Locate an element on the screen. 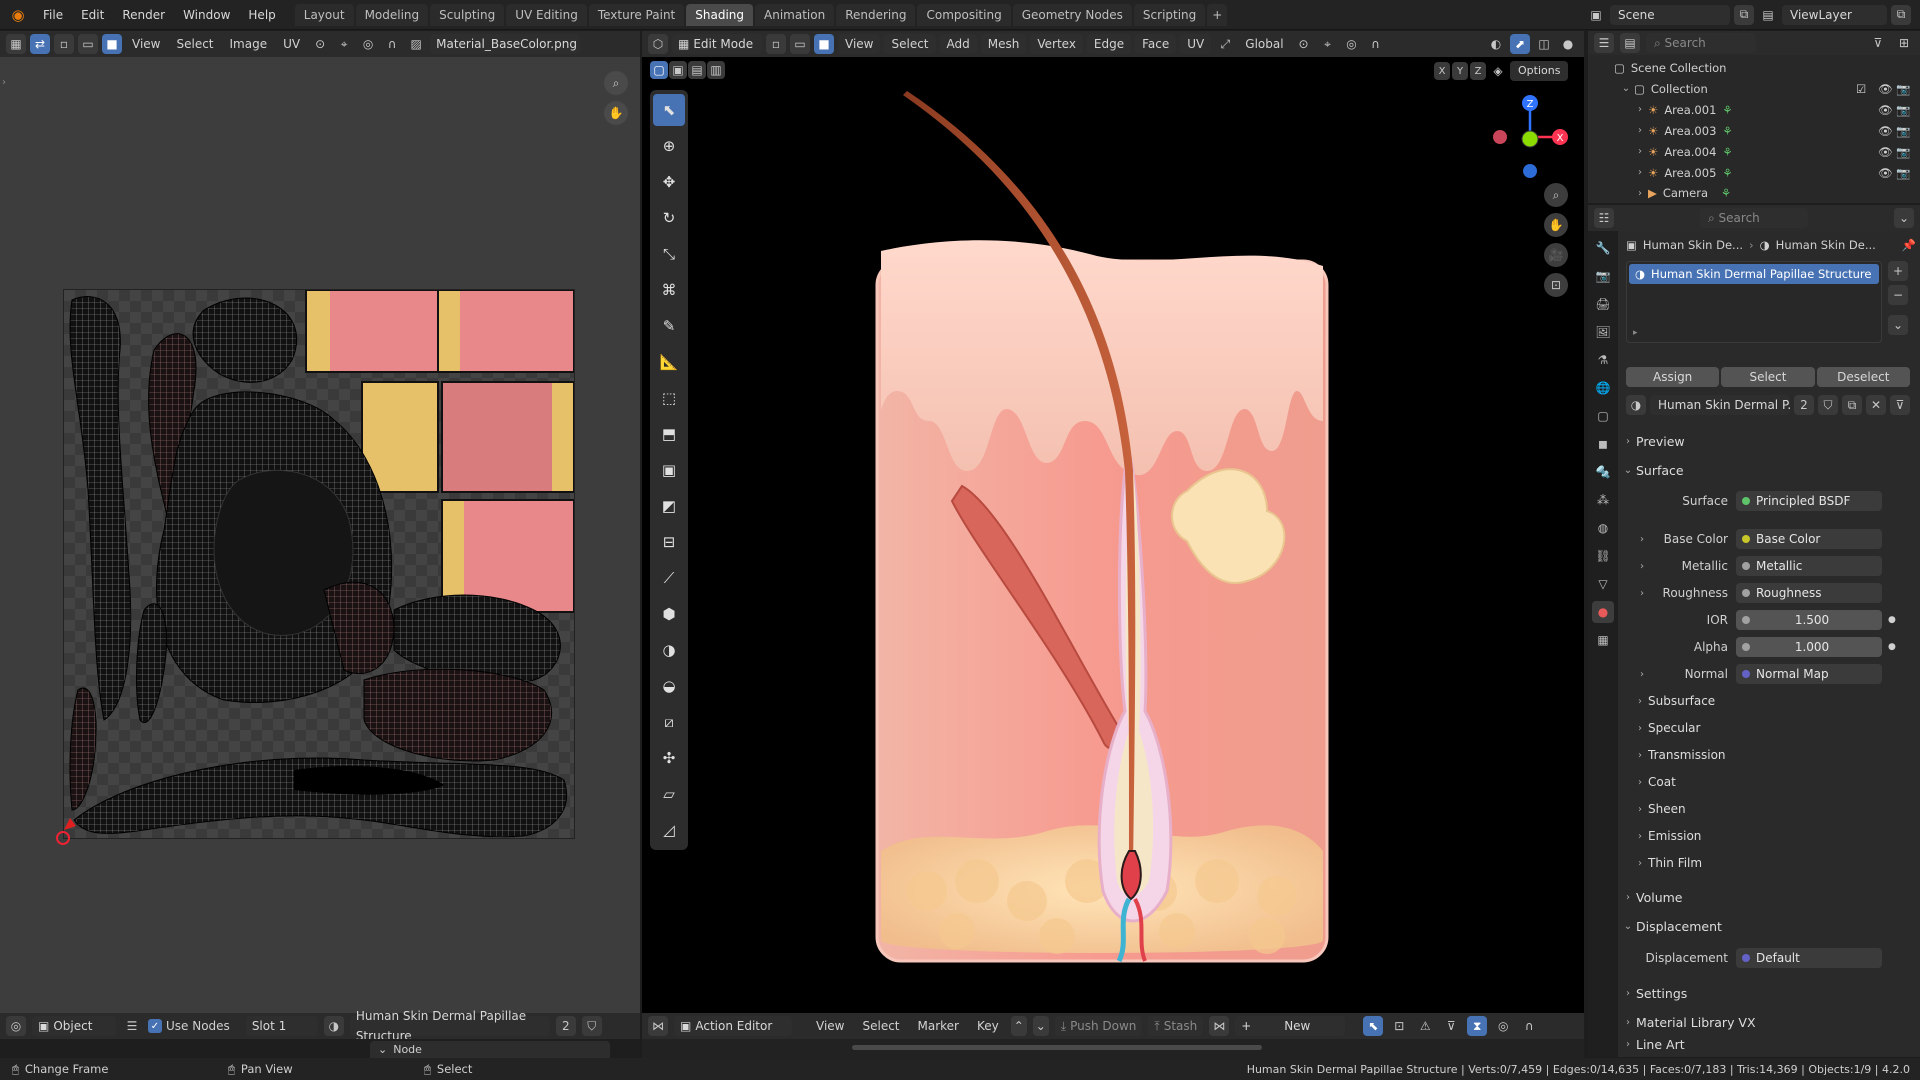  material-browse-icon: ◑ is located at coordinates (333, 1026).